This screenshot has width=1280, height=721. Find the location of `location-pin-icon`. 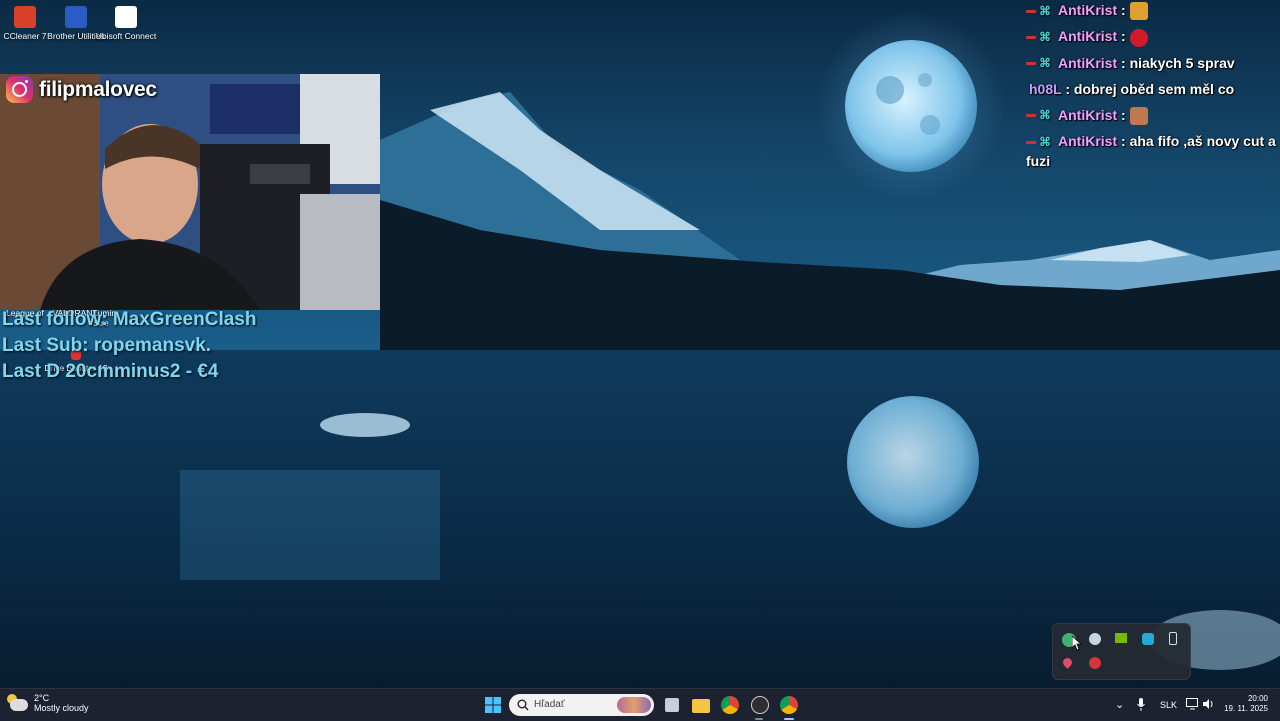

location-pin-icon is located at coordinates (1067, 662).